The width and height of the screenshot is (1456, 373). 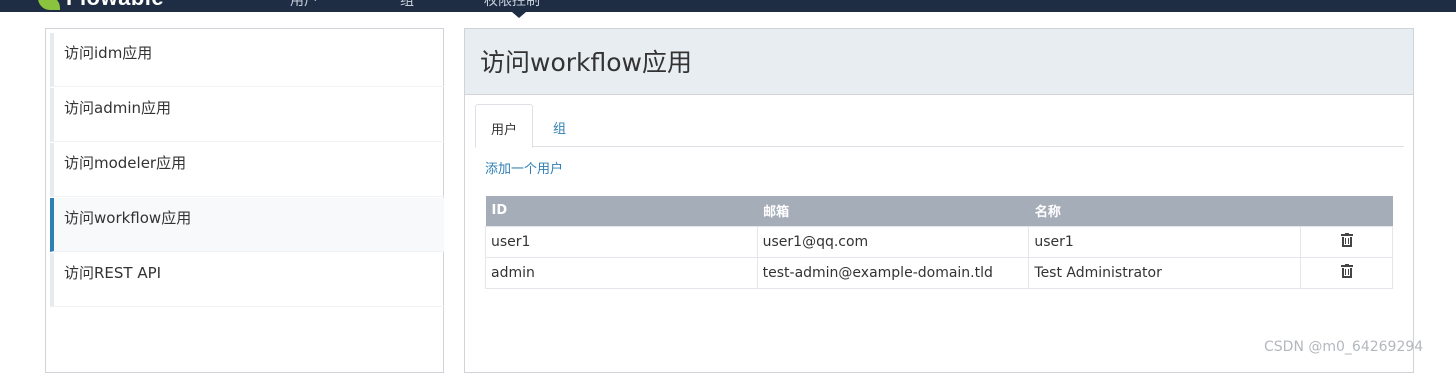 I want to click on sidebar-item-label: 访问idm应用, so click(x=108, y=53).